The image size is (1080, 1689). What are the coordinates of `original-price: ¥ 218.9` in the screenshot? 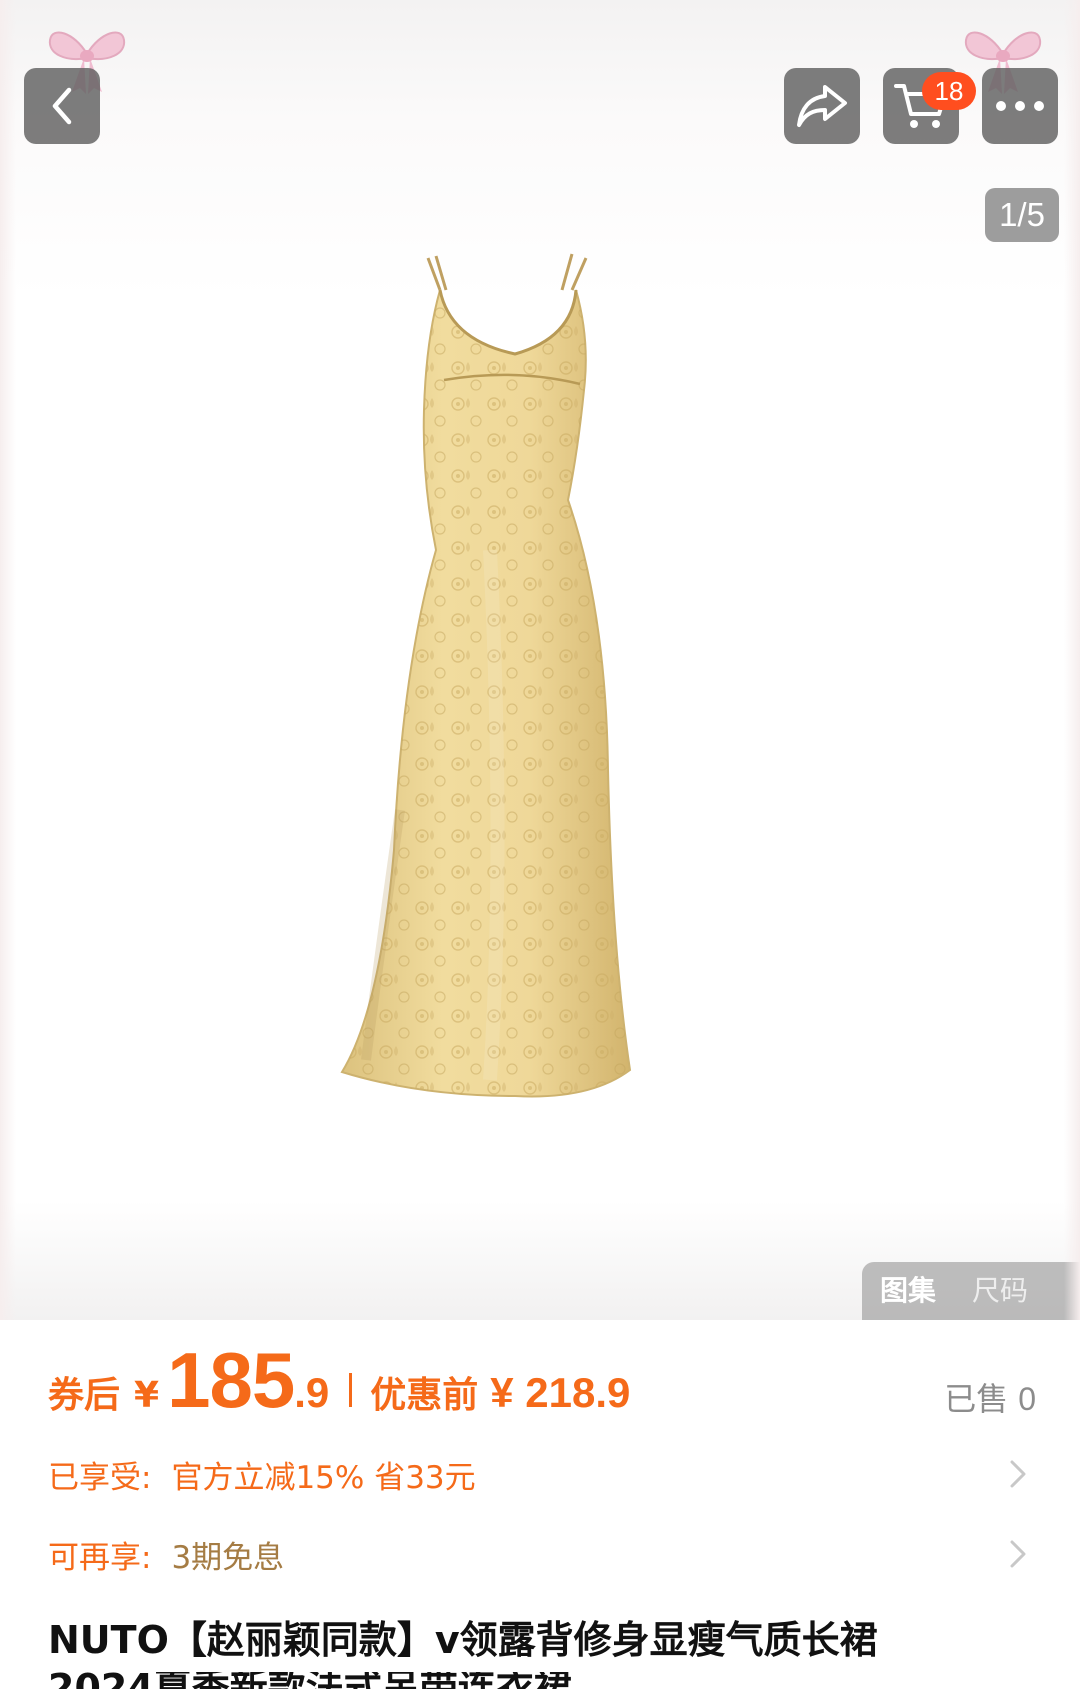 It's located at (560, 1392).